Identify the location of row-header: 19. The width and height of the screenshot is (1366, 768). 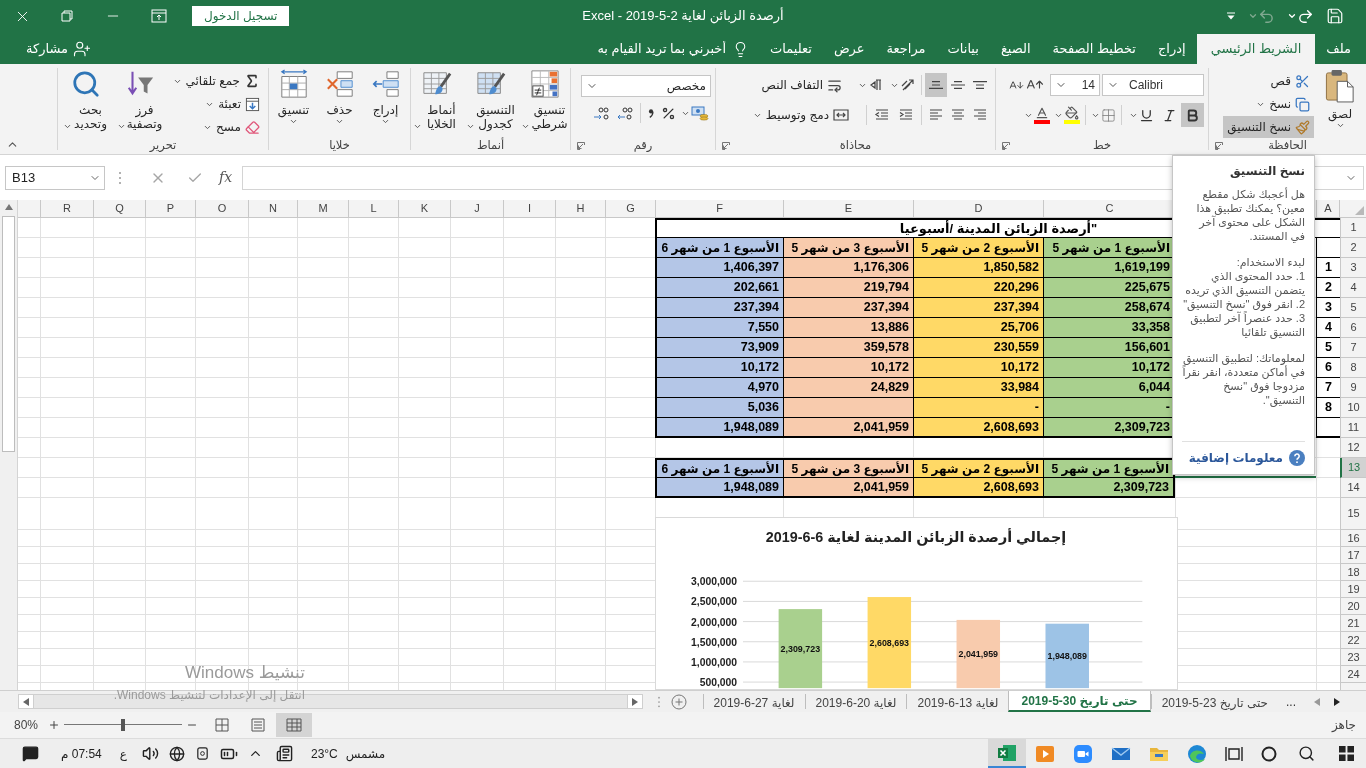
(1353, 589).